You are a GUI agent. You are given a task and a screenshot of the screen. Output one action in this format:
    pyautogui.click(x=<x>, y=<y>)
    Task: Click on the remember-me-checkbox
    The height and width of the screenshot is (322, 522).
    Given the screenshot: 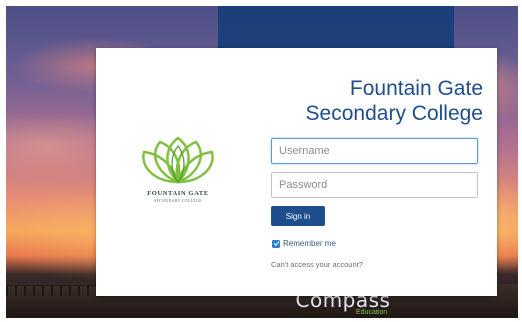 What is the action you would take?
    pyautogui.click(x=276, y=243)
    